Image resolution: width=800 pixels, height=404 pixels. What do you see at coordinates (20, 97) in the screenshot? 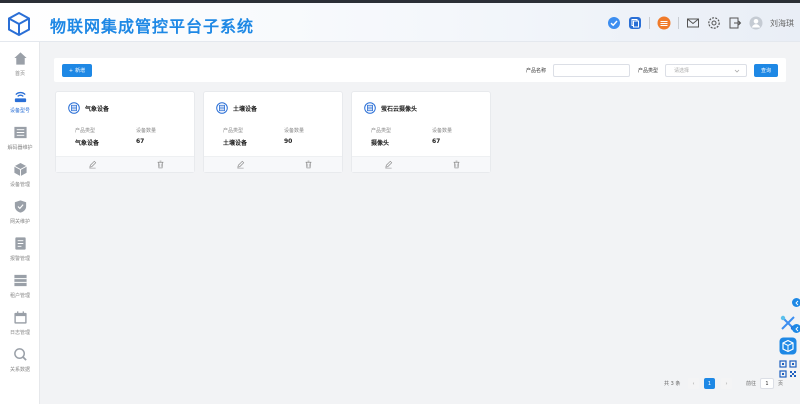
I see `router-icon` at bounding box center [20, 97].